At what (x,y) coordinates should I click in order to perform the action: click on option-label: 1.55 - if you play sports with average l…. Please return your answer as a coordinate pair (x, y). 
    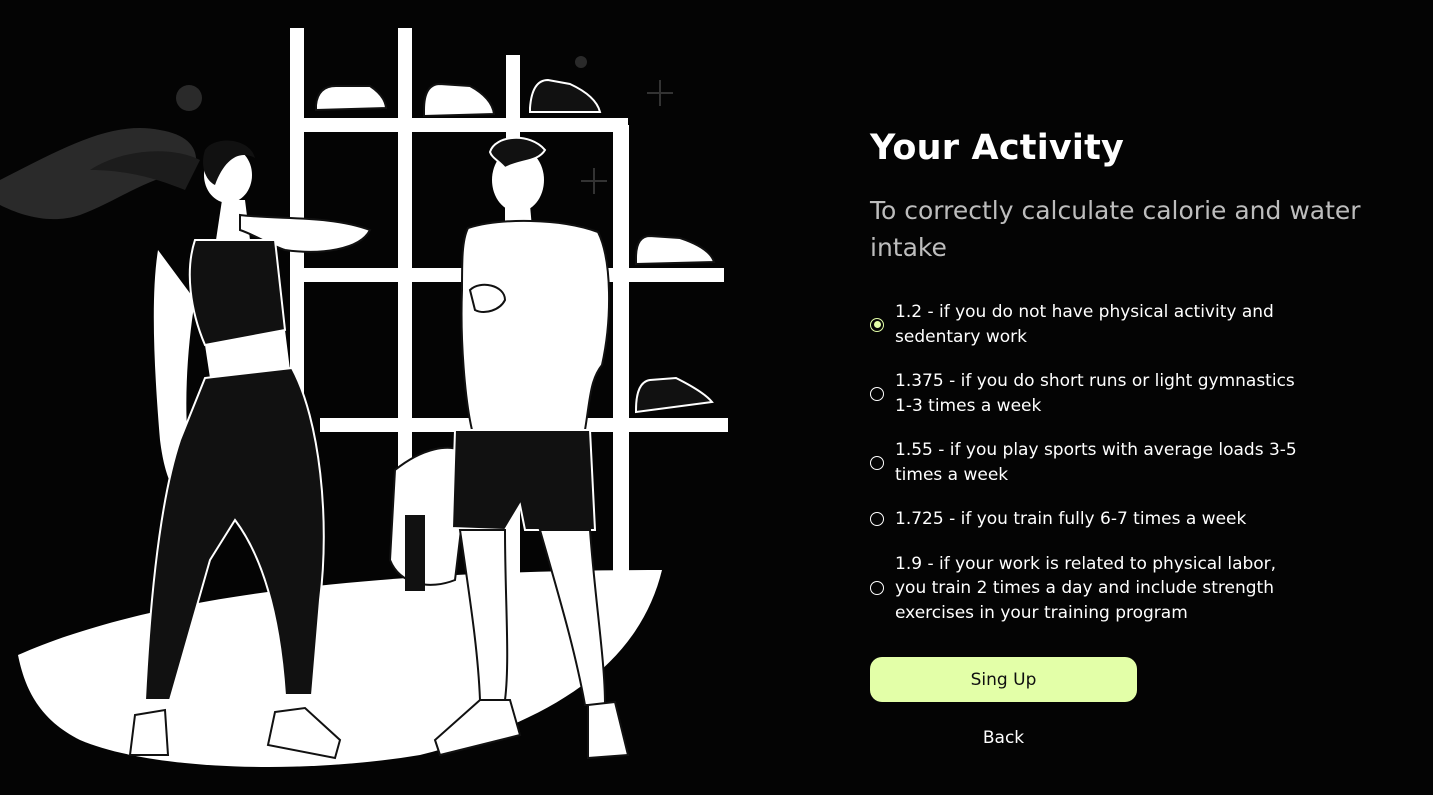
    Looking at the image, I should click on (1096, 462).